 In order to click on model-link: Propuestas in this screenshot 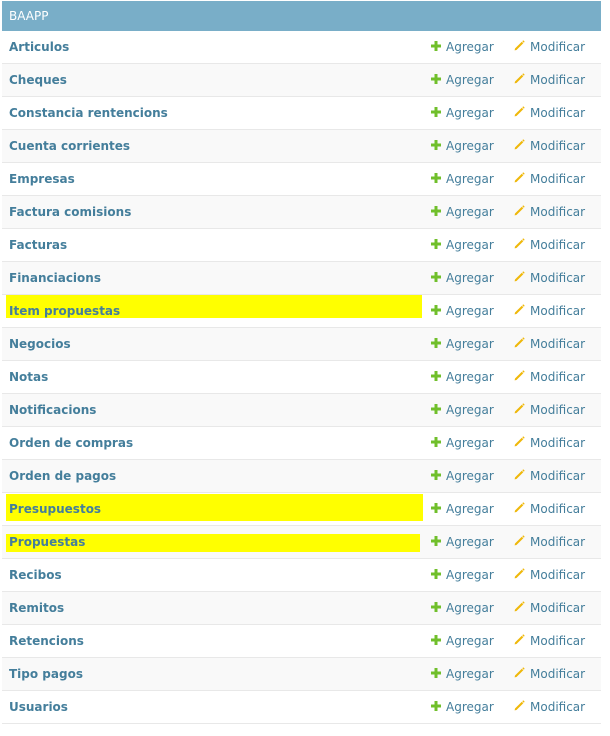, I will do `click(47, 542)`.